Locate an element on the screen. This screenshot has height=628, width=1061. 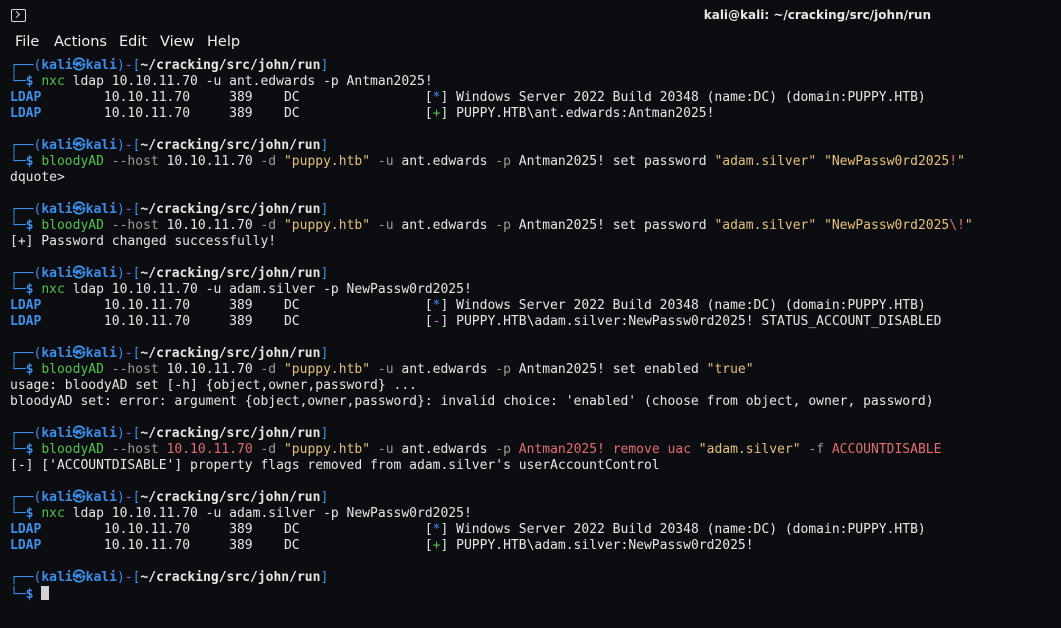
command-text: Antman2025! set enabled is located at coordinates (612, 369).